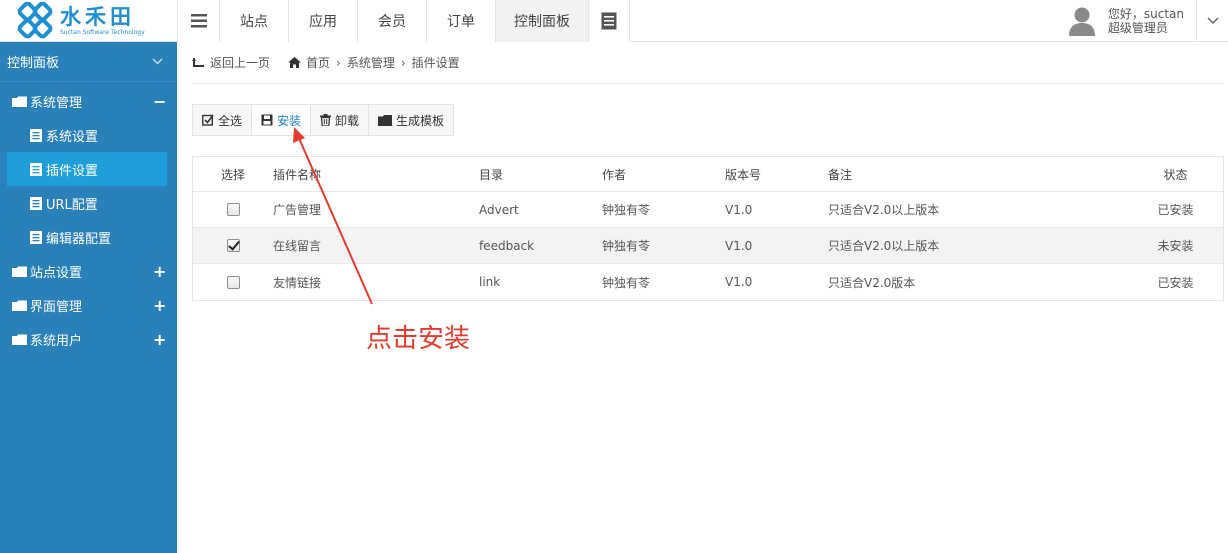 This screenshot has width=1228, height=553. Describe the element at coordinates (371, 62) in the screenshot. I see `breadcrumb-system: 系统管理` at that location.